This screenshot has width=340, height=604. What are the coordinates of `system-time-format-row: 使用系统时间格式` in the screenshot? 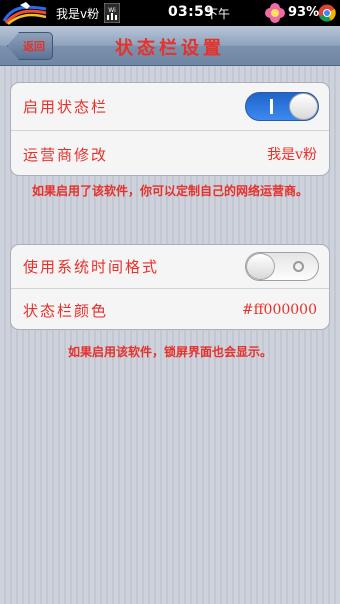 It's located at (170, 266).